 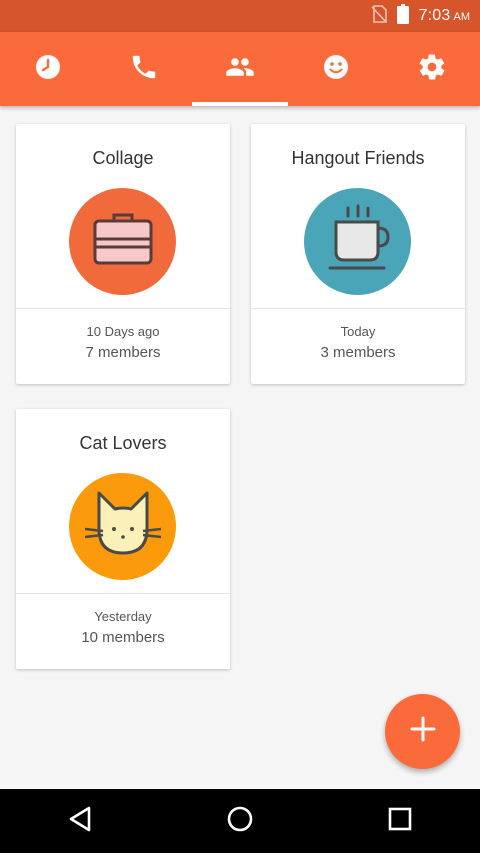 What do you see at coordinates (123, 331) in the screenshot?
I see `group-last-active: 10 Days ago` at bounding box center [123, 331].